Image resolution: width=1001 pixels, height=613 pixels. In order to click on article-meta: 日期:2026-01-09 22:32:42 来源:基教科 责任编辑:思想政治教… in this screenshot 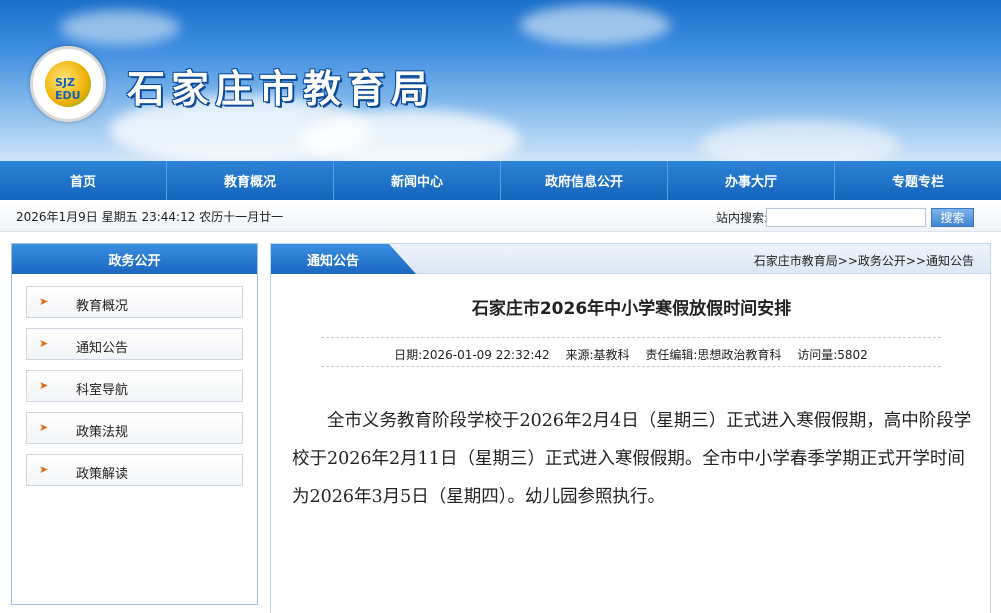, I will do `click(631, 352)`.